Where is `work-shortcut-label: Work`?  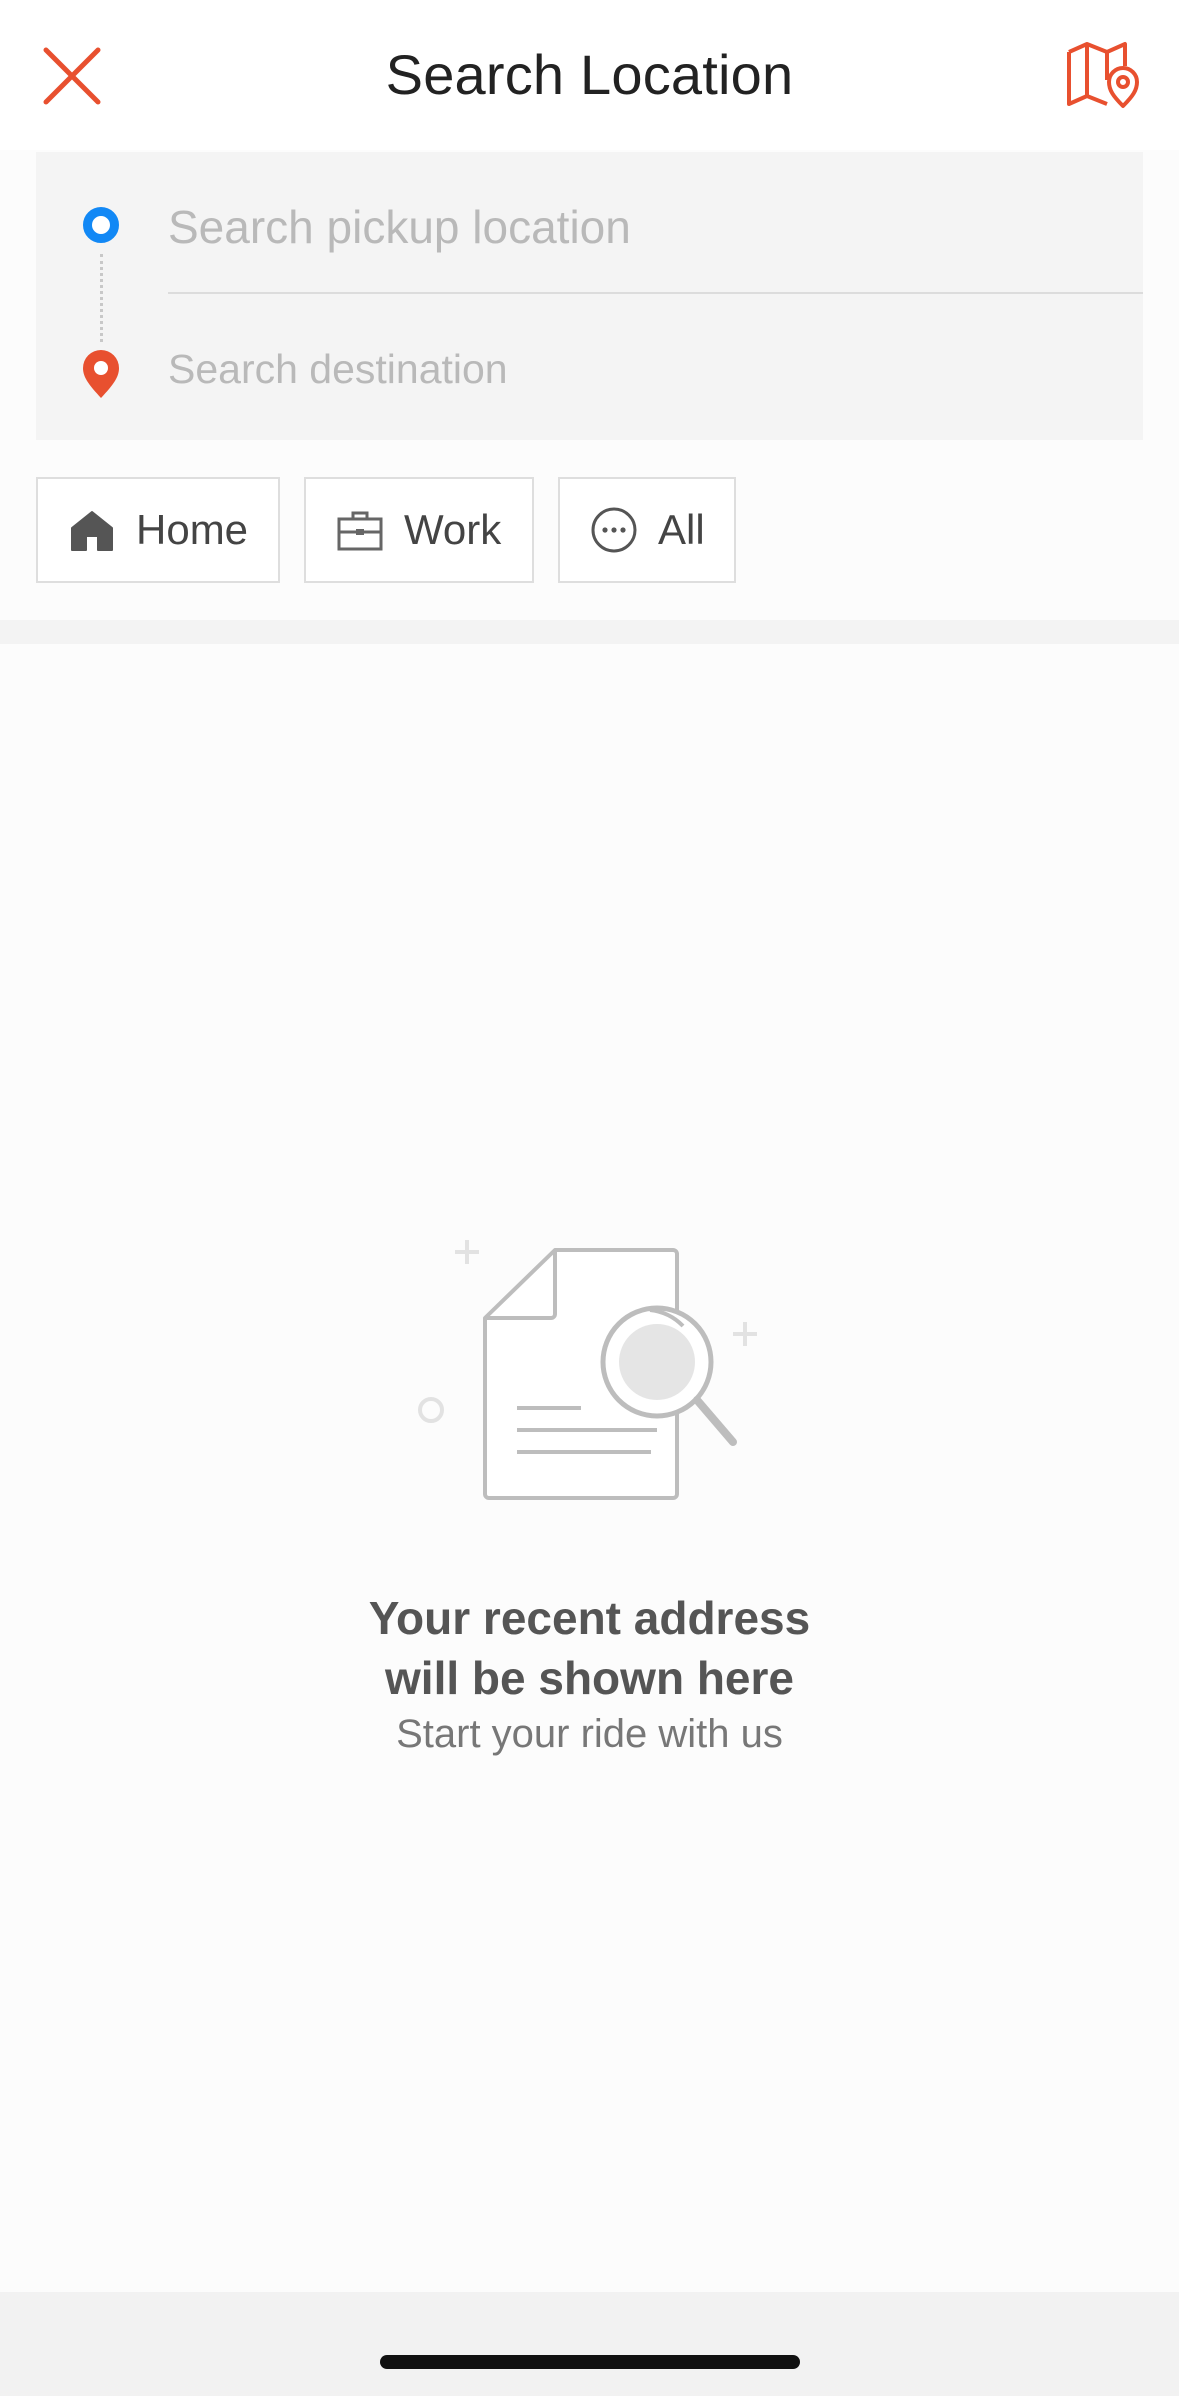
work-shortcut-label: Work is located at coordinates (453, 529).